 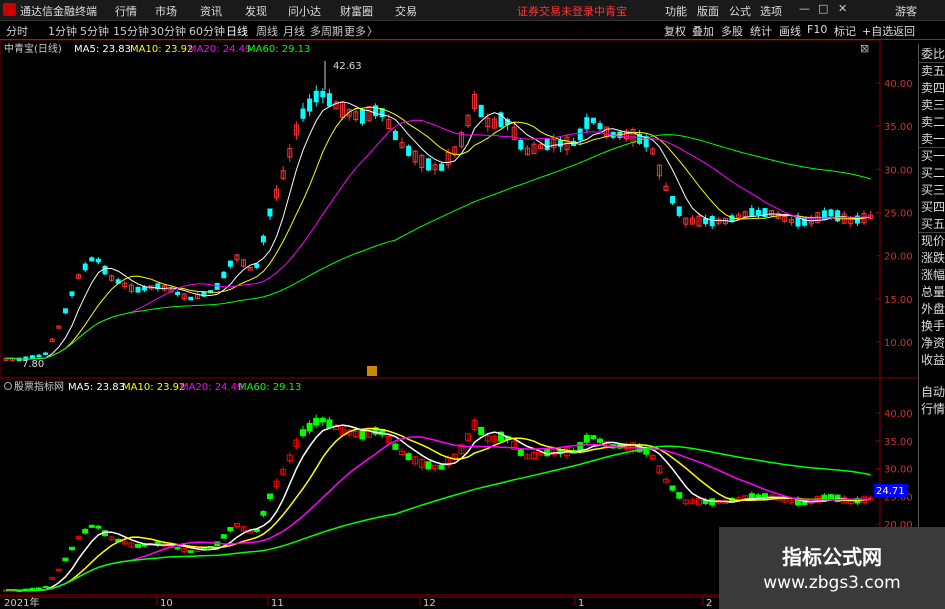 I want to click on period-tick: 分时, so click(x=17, y=31).